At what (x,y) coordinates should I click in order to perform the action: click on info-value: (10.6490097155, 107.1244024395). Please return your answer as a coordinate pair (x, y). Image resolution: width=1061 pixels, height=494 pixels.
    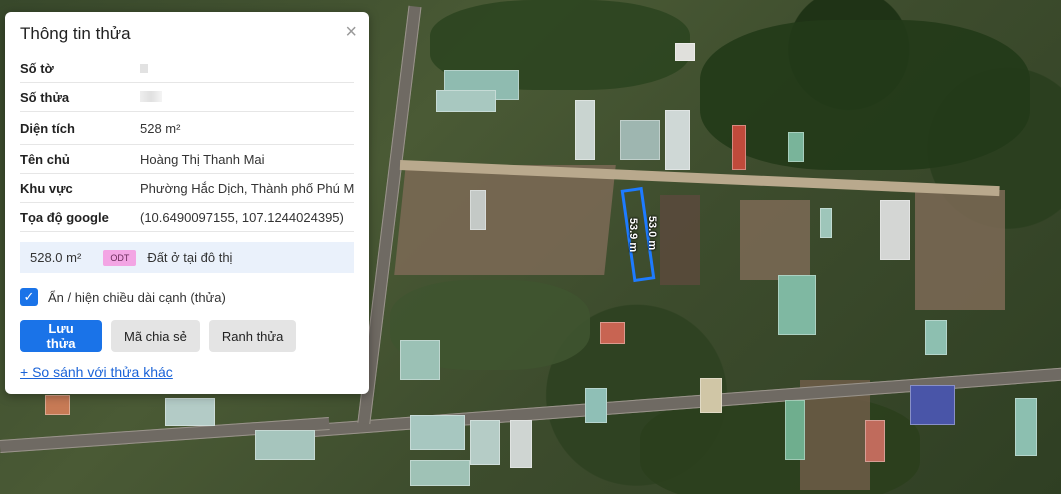
    Looking at the image, I should click on (242, 217).